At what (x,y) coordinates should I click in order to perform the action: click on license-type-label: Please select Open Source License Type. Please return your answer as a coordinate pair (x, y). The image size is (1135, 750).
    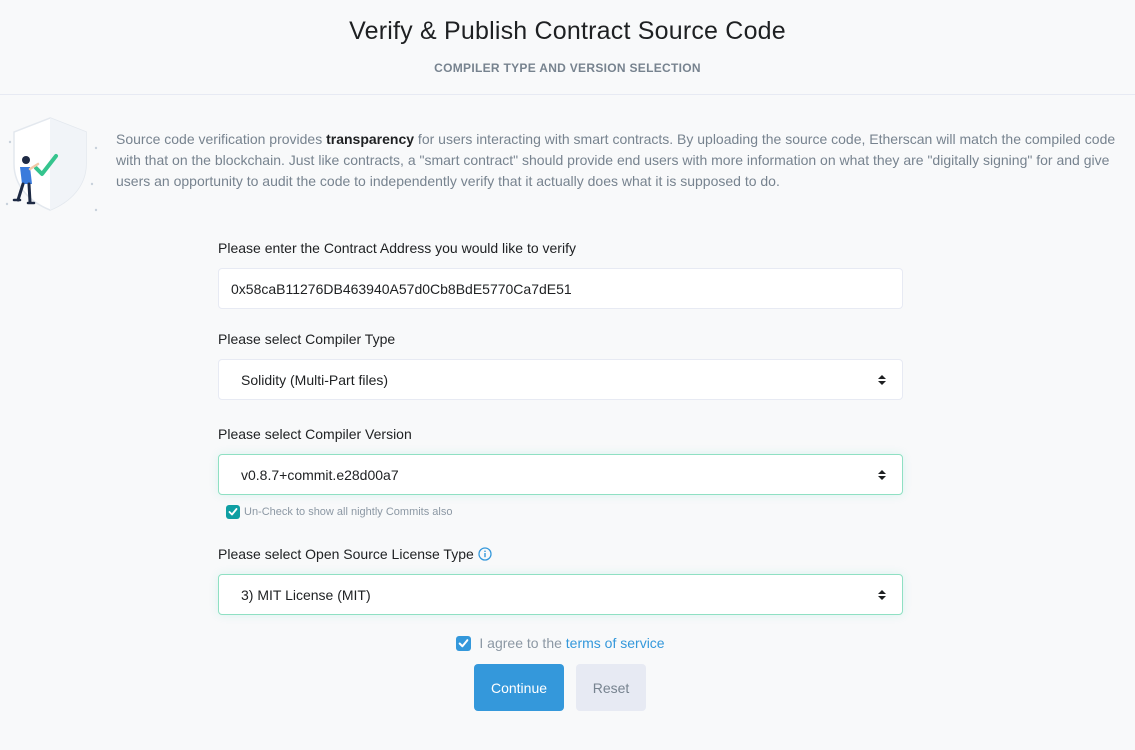
    Looking at the image, I should click on (355, 554).